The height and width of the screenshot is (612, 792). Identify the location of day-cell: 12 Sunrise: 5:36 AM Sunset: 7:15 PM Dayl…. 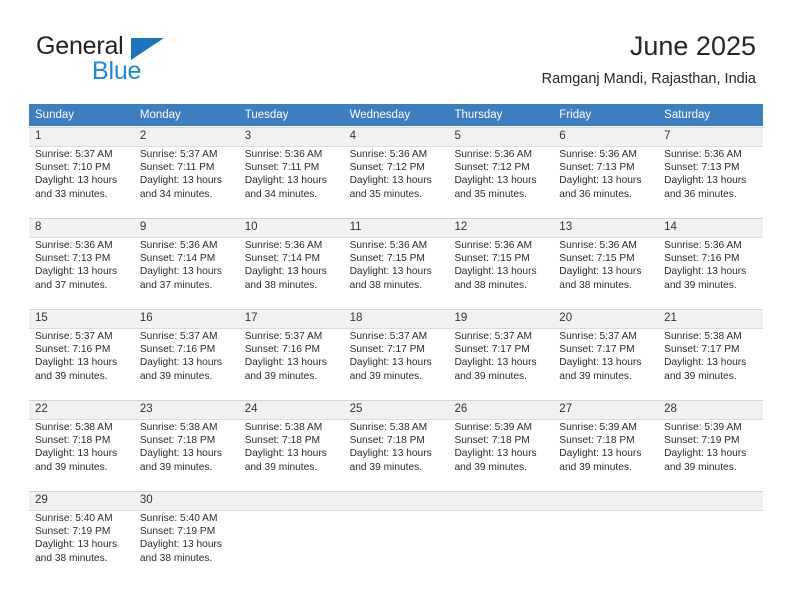
(500, 263).